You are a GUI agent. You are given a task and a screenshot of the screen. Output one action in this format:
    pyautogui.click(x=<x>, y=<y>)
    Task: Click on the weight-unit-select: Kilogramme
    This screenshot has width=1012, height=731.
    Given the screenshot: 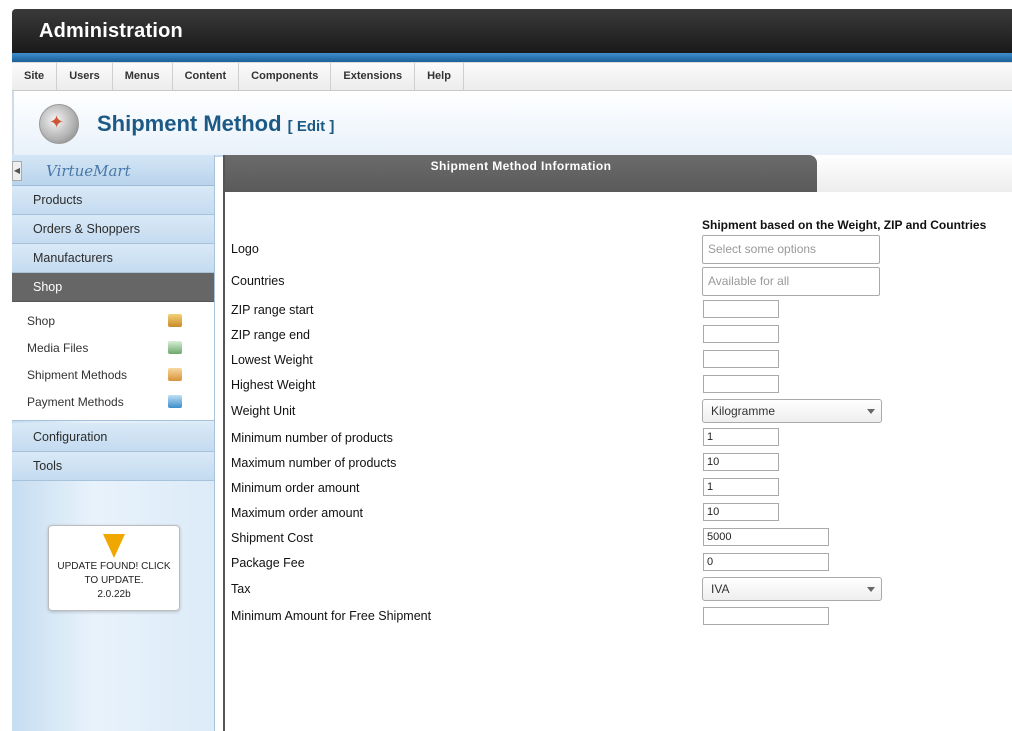 What is the action you would take?
    pyautogui.click(x=792, y=411)
    